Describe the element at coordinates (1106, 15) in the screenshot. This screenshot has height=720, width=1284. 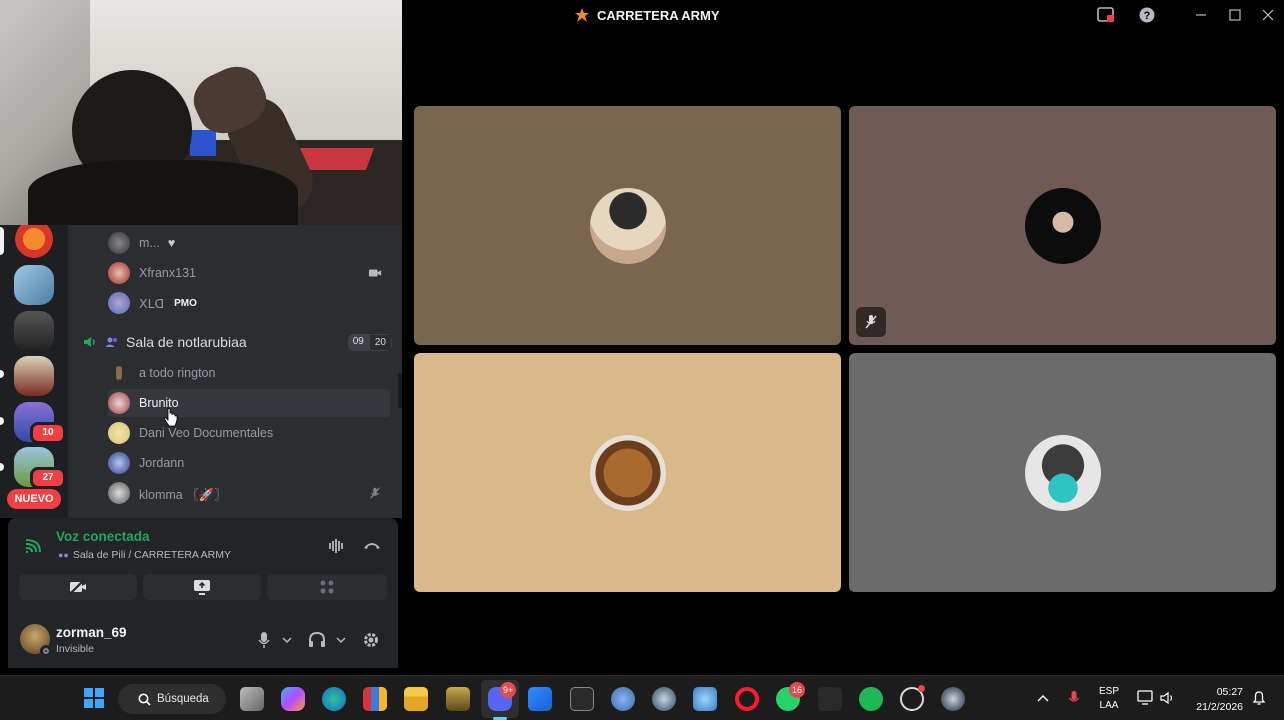
I see `inbox-icon` at that location.